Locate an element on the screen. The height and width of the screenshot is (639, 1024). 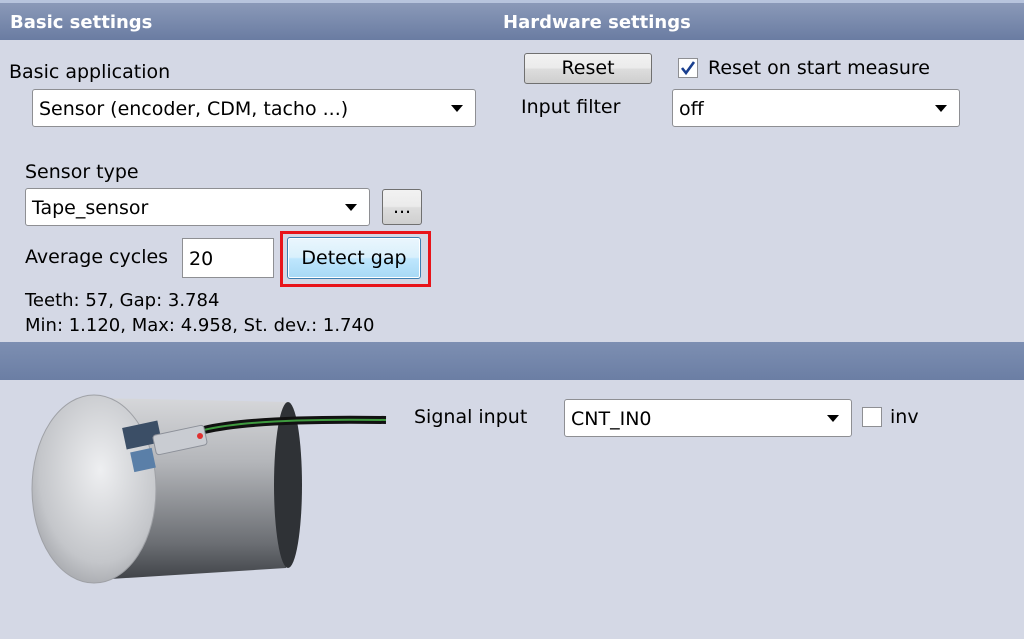
basic-application-label: Basic application is located at coordinates (90, 72).